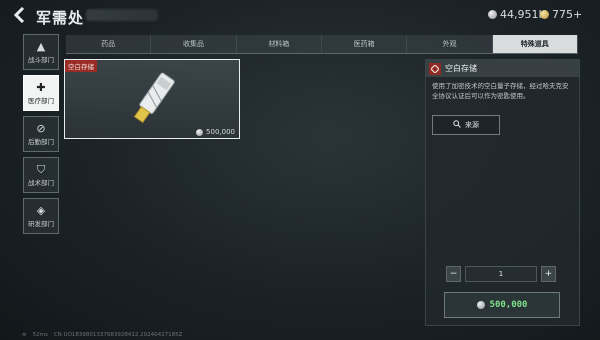 This screenshot has height=340, width=600. What do you see at coordinates (300, 16) in the screenshot?
I see `top-bar: 军需处 44,951K 775+` at bounding box center [300, 16].